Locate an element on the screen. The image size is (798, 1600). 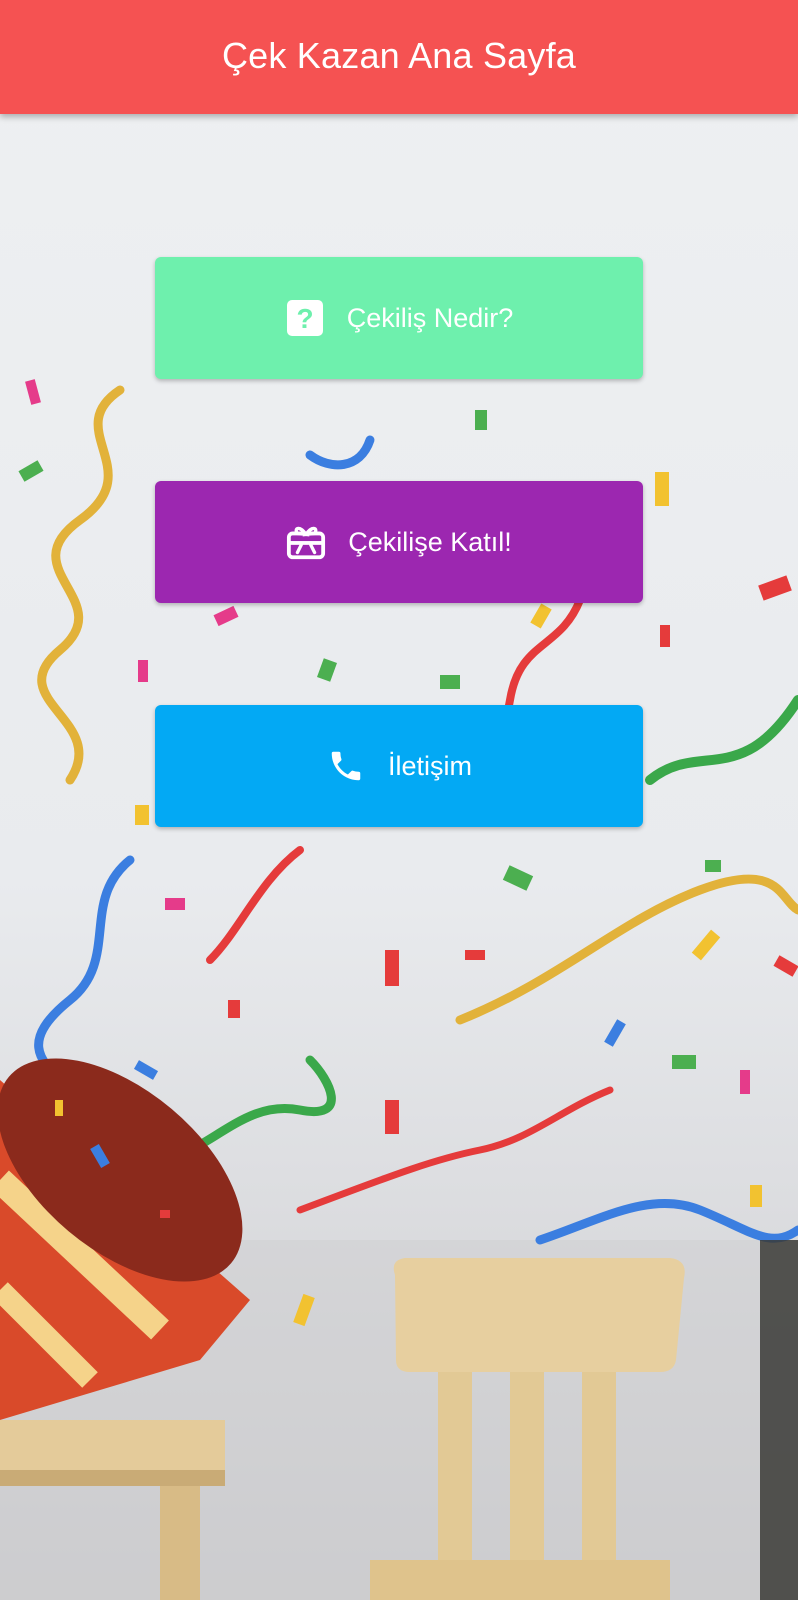
question-square-icon: ? is located at coordinates (305, 318).